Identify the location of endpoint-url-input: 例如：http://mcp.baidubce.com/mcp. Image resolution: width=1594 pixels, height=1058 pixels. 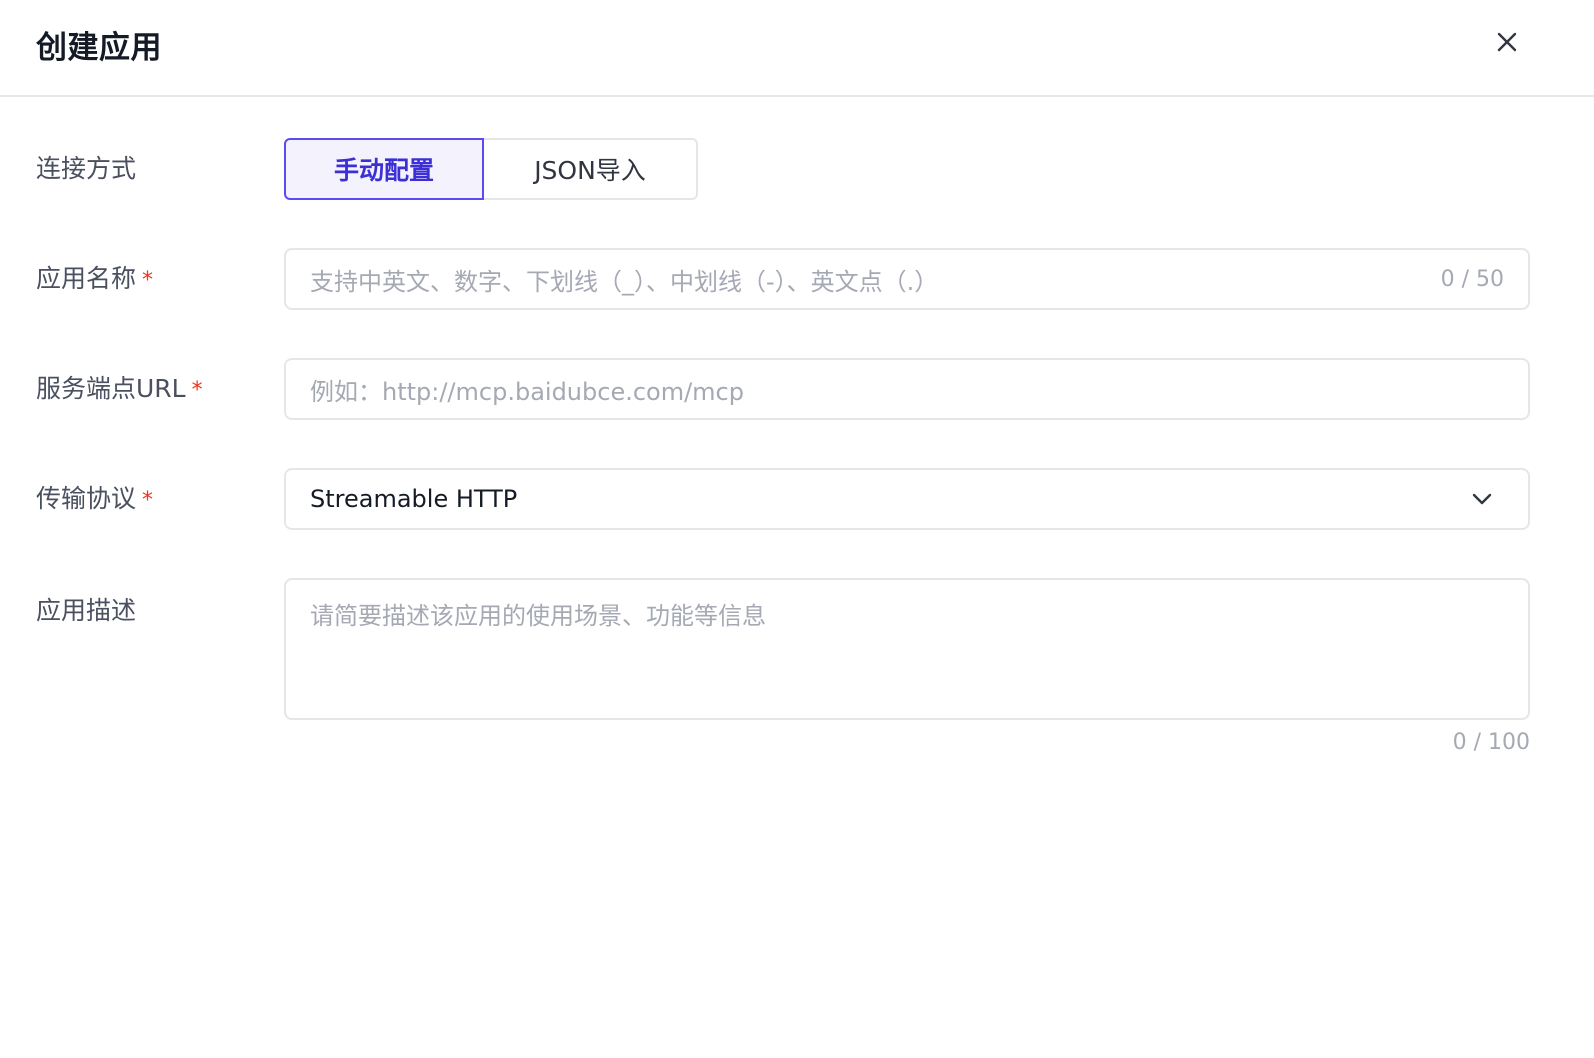
(907, 389).